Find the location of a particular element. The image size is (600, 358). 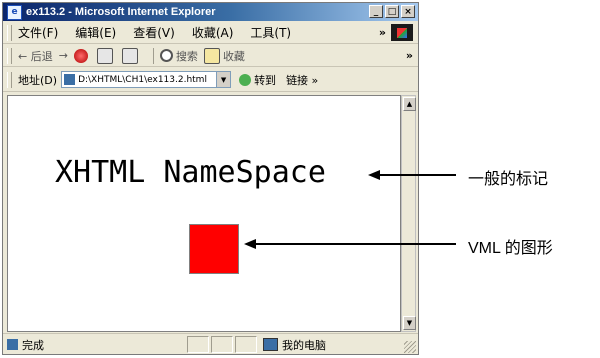

menu-edit: 编辑(E) is located at coordinates (95, 32).